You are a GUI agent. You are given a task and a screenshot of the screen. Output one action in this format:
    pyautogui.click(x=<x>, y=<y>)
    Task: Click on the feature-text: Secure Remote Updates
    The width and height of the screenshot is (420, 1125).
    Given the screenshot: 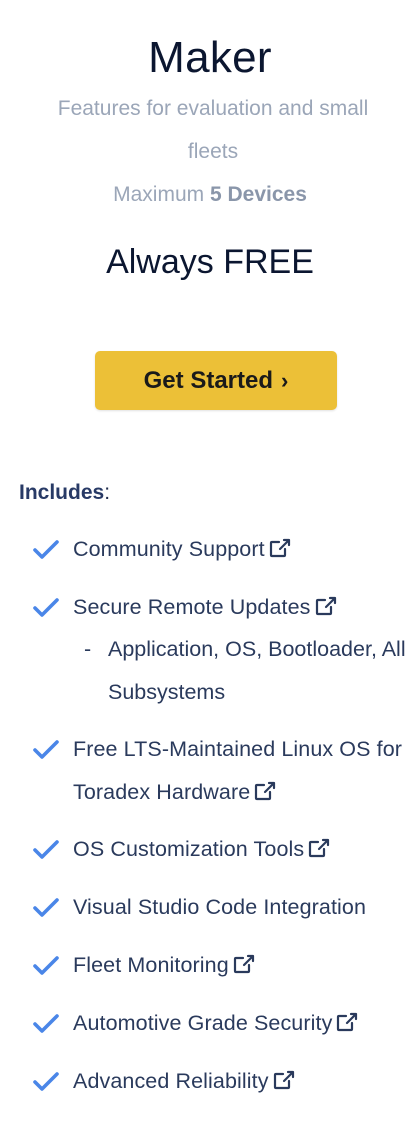 What is the action you would take?
    pyautogui.click(x=245, y=607)
    